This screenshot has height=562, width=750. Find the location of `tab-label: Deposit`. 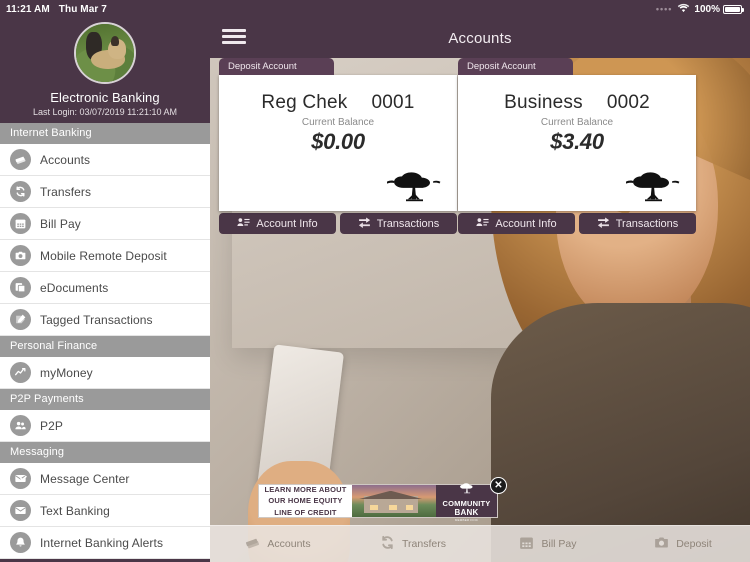

tab-label: Deposit is located at coordinates (694, 544).